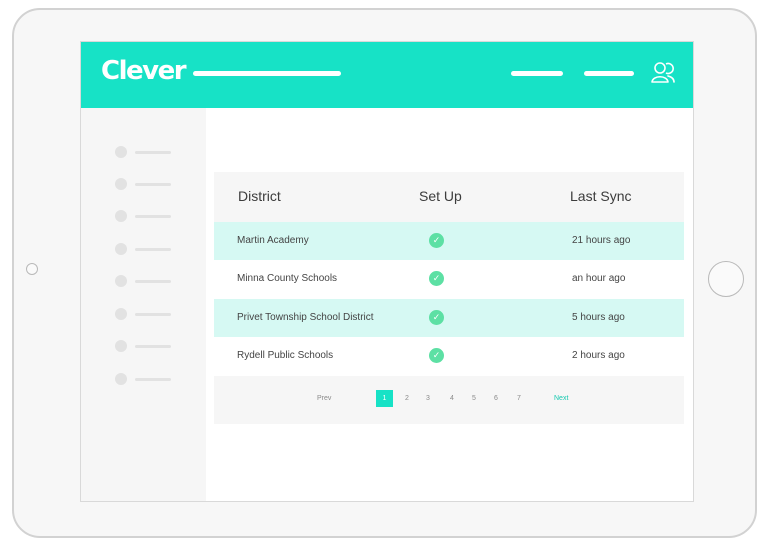 Image resolution: width=757 pixels, height=539 pixels. I want to click on last-sync-time: 21 hours ago, so click(601, 240).